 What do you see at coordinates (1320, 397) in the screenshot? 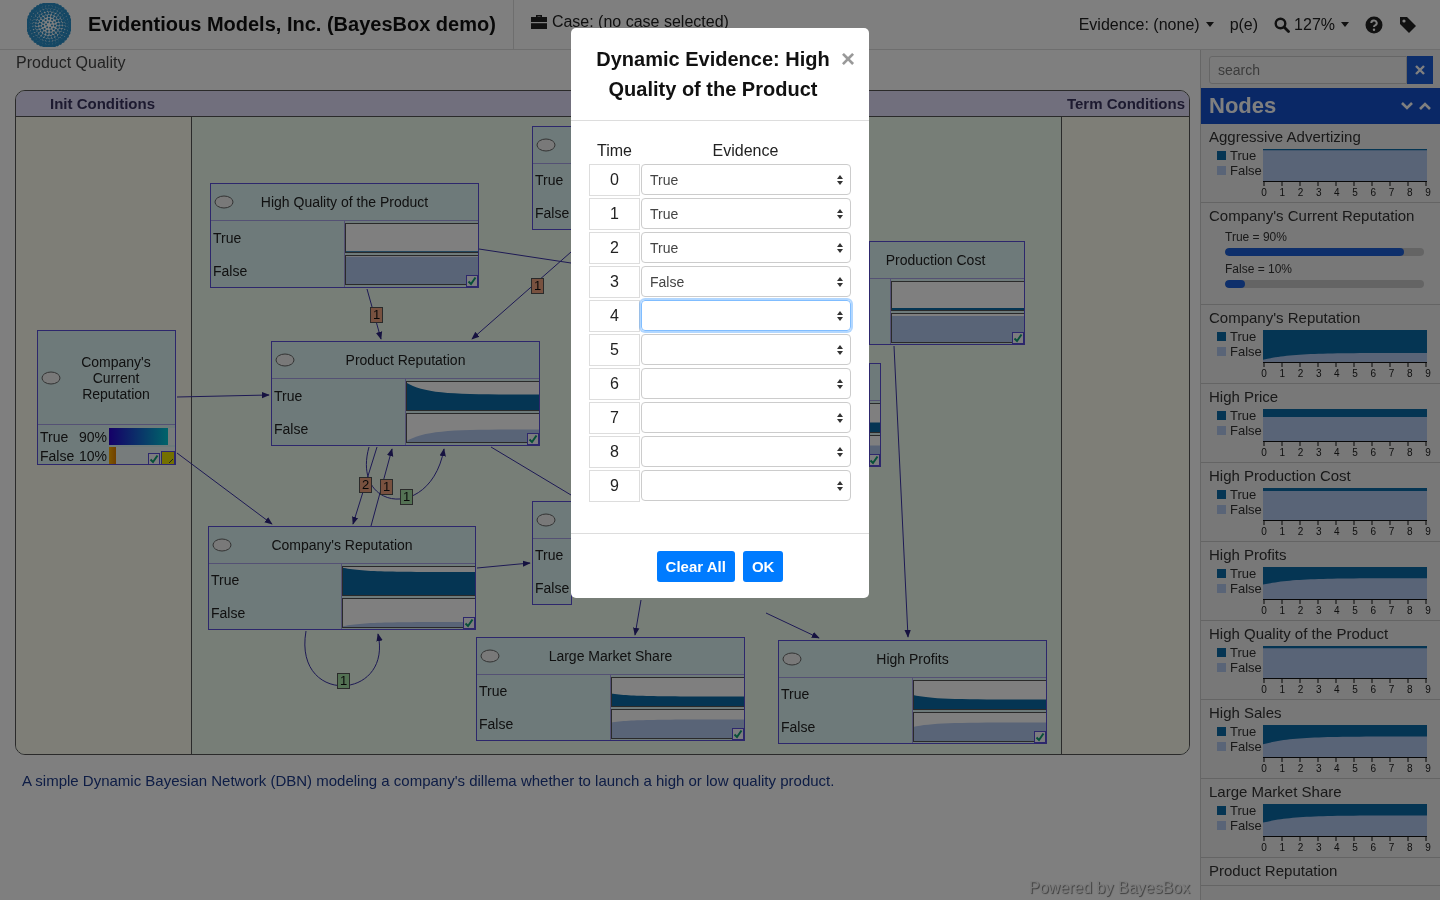
I see `node-name: High Price` at bounding box center [1320, 397].